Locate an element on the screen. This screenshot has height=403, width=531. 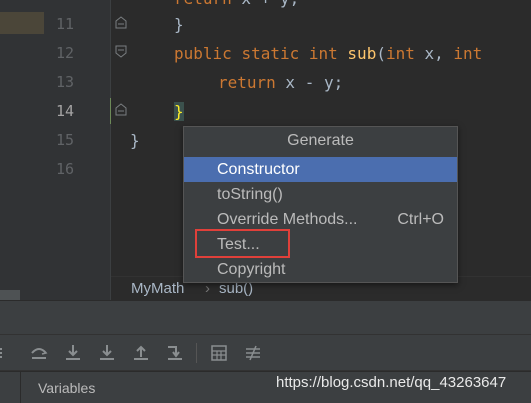
line-number: 12 is located at coordinates (64, 53).